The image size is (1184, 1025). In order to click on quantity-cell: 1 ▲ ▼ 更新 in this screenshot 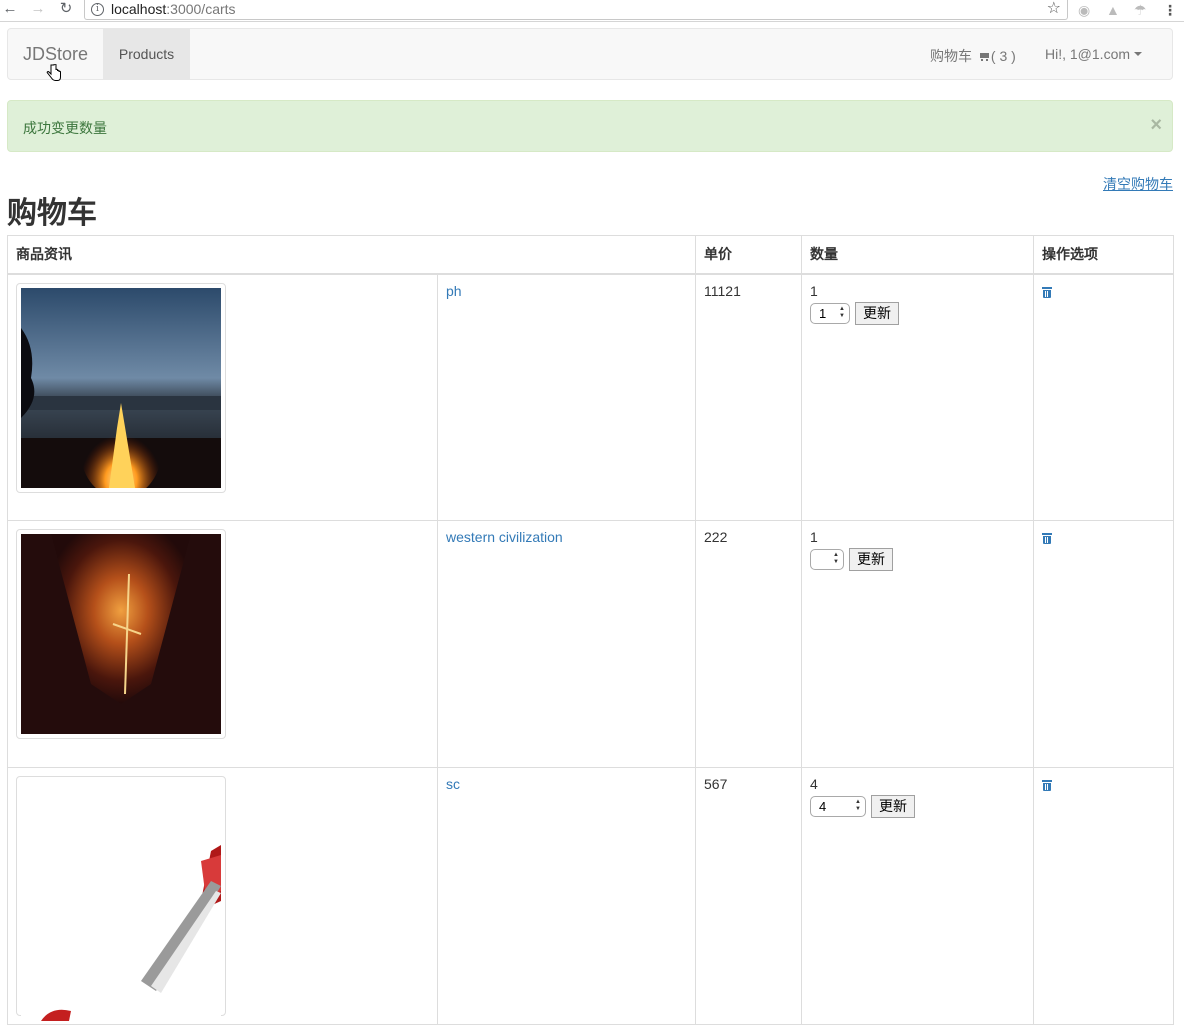, I will do `click(917, 644)`.